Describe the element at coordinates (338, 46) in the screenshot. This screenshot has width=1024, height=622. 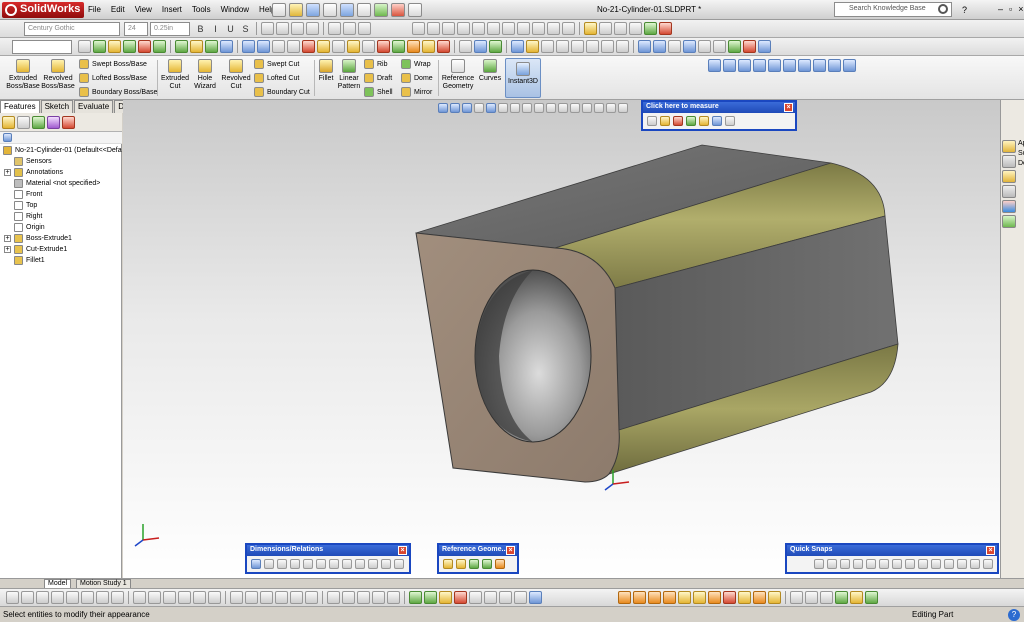
I see `sigma-icon` at that location.